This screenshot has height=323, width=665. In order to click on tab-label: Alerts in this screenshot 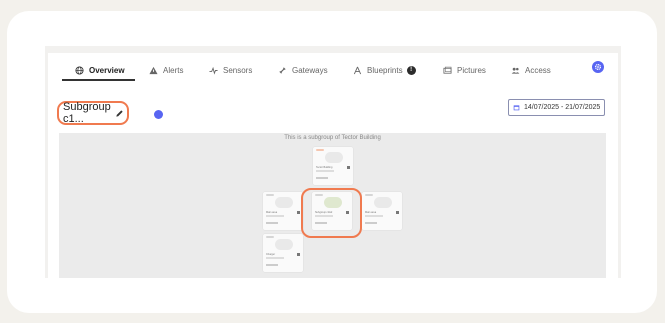, I will do `click(173, 70)`.